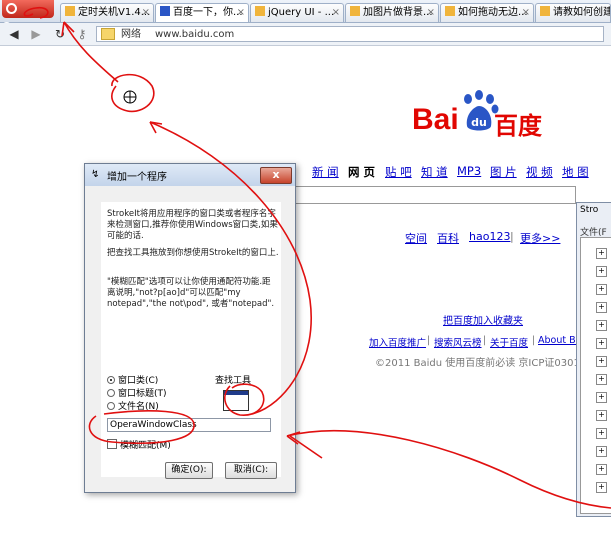 Image resolution: width=611 pixels, height=542 pixels. I want to click on annotation-opera-circle, so click(36, 12).